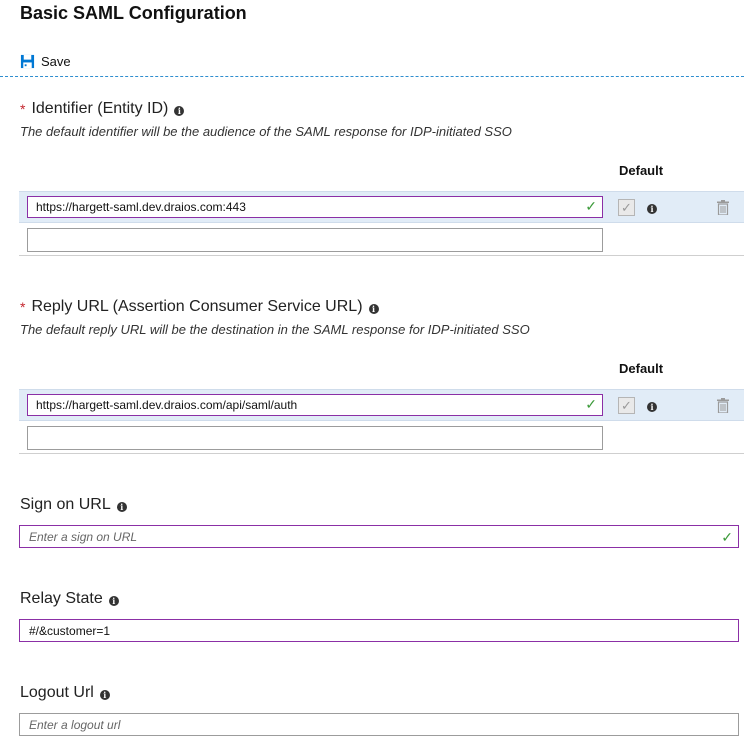  Describe the element at coordinates (61, 598) in the screenshot. I see `relay-state-label-text: Relay State` at that location.